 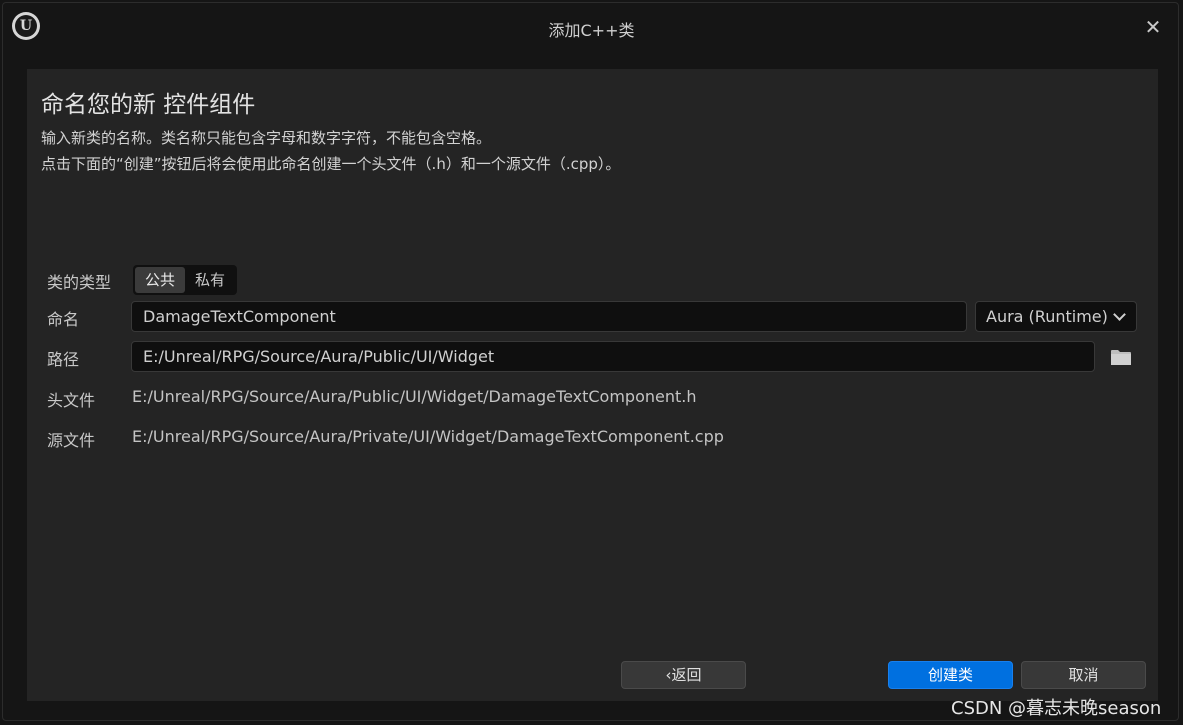 I want to click on module-dropdown-value: Aura (Runtime), so click(x=1047, y=316).